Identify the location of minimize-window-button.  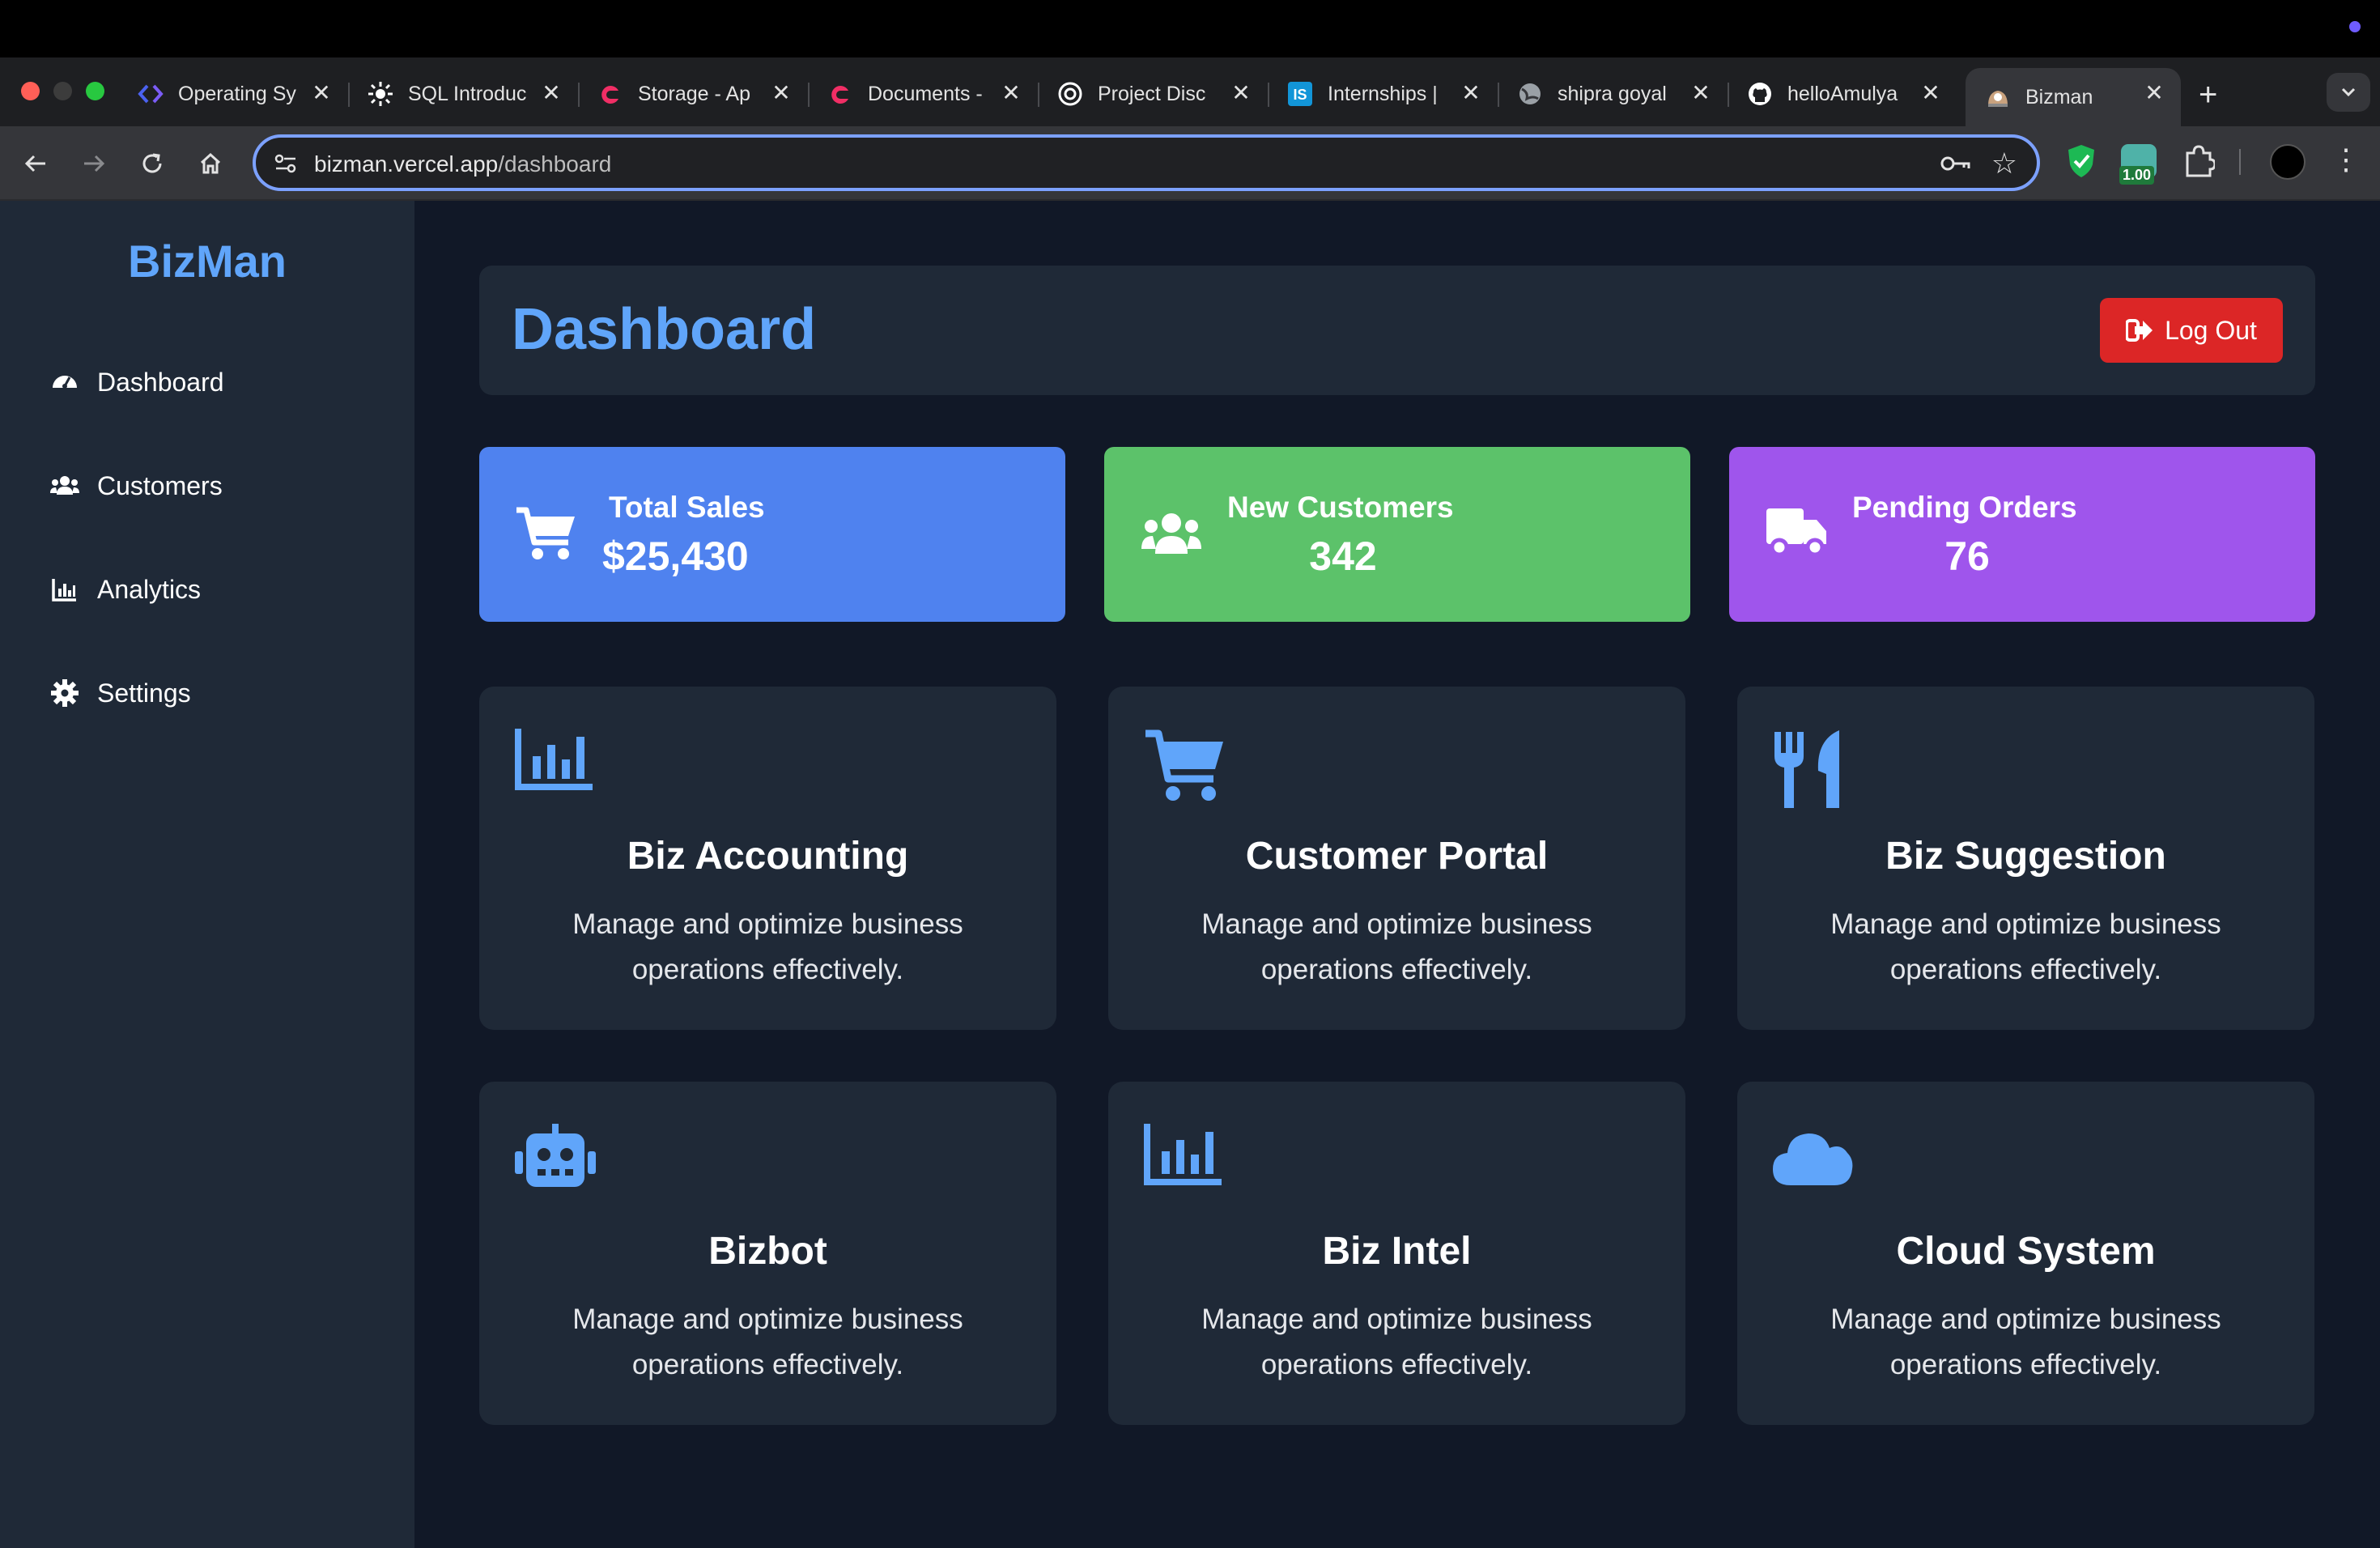
(62, 91).